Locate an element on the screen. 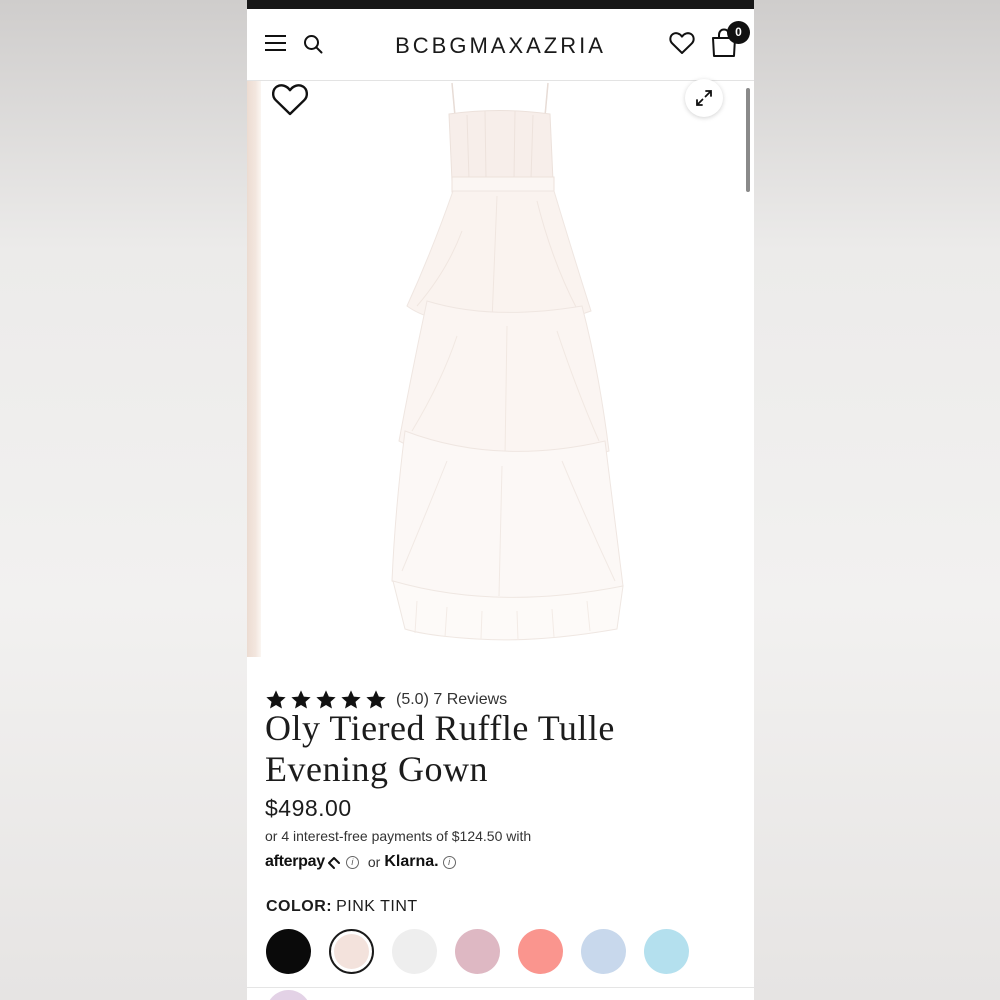 The image size is (1000, 1000). product-title: Oly Tiered Ruffle Tulle Evening Gown is located at coordinates (440, 748).